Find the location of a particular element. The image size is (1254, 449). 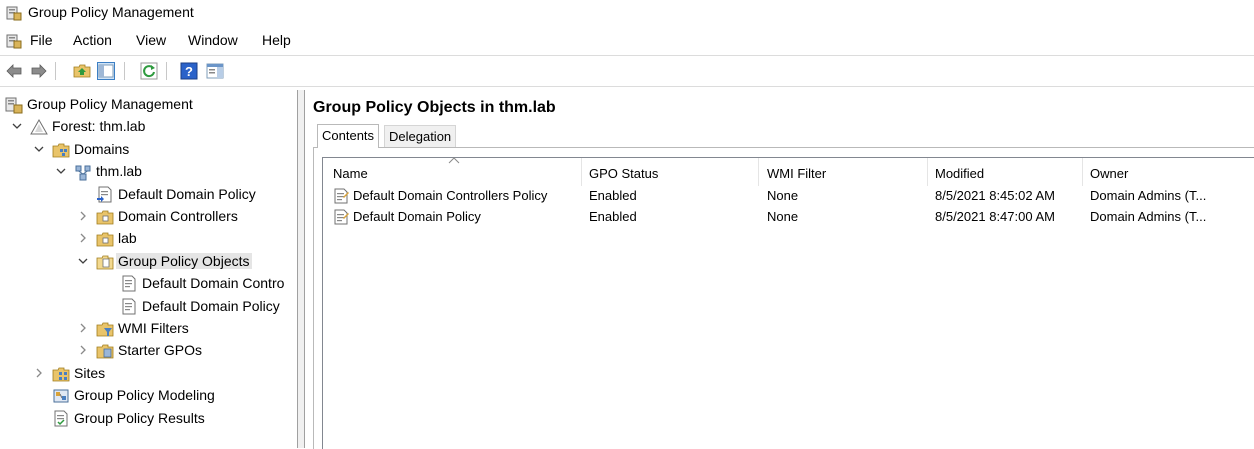

tree-item-lab: lab is located at coordinates (148, 239).